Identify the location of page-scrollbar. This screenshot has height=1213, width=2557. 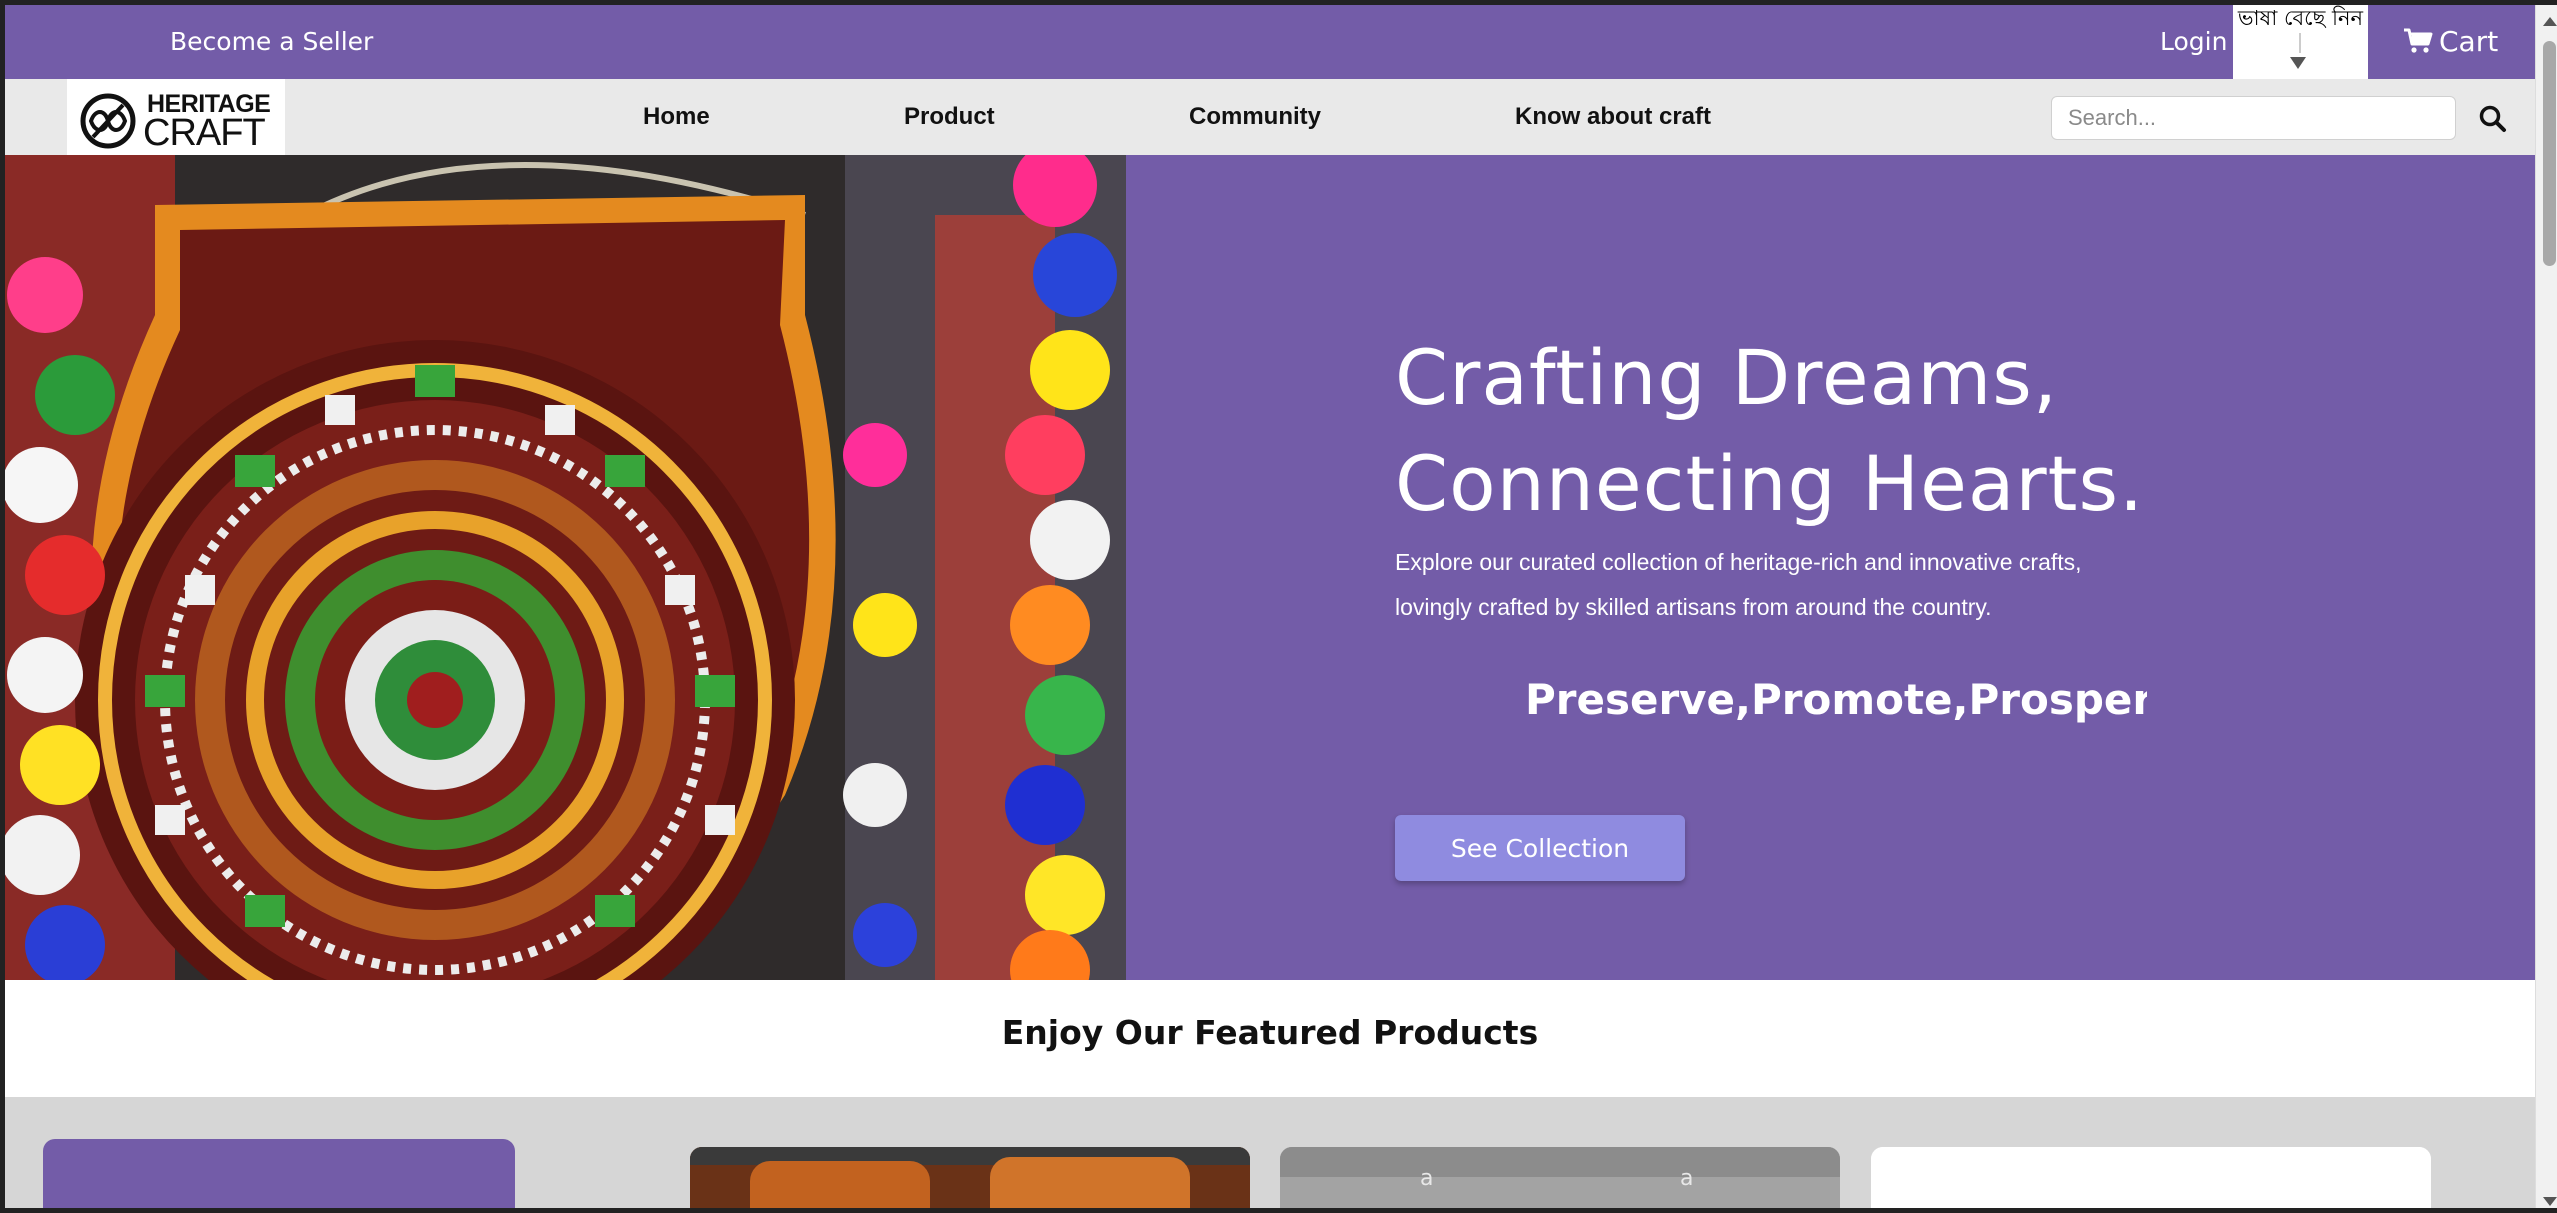
(2546, 606).